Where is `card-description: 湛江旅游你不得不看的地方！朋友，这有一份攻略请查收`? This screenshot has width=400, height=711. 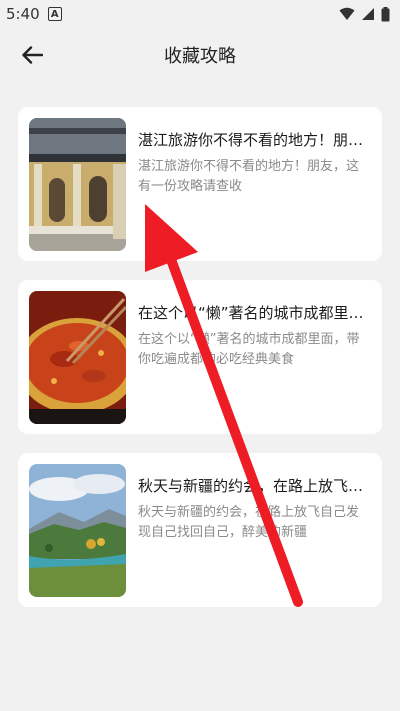
card-description: 湛江旅游你不得不看的地方！朋友，这有一份攻略请查收 is located at coordinates (249, 176).